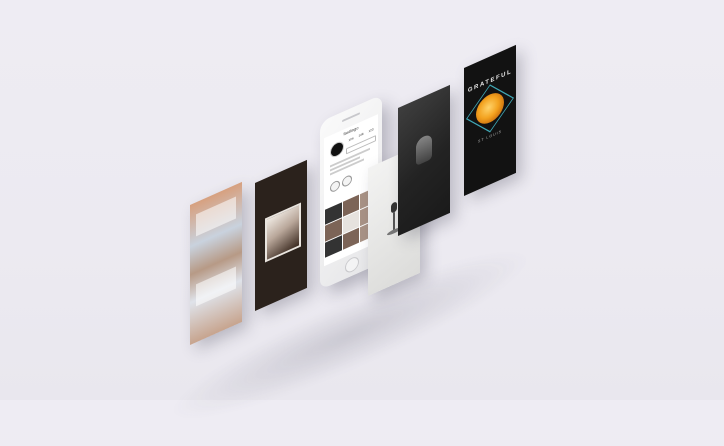 This screenshot has height=446, width=724. What do you see at coordinates (351, 117) in the screenshot?
I see `phone-speaker` at bounding box center [351, 117].